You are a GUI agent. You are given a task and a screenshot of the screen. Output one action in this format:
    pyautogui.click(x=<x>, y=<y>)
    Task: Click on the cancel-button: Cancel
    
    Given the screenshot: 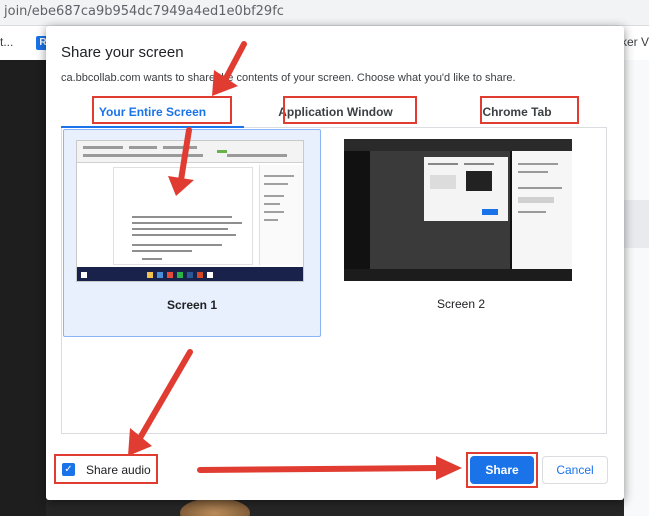 What is the action you would take?
    pyautogui.click(x=575, y=470)
    